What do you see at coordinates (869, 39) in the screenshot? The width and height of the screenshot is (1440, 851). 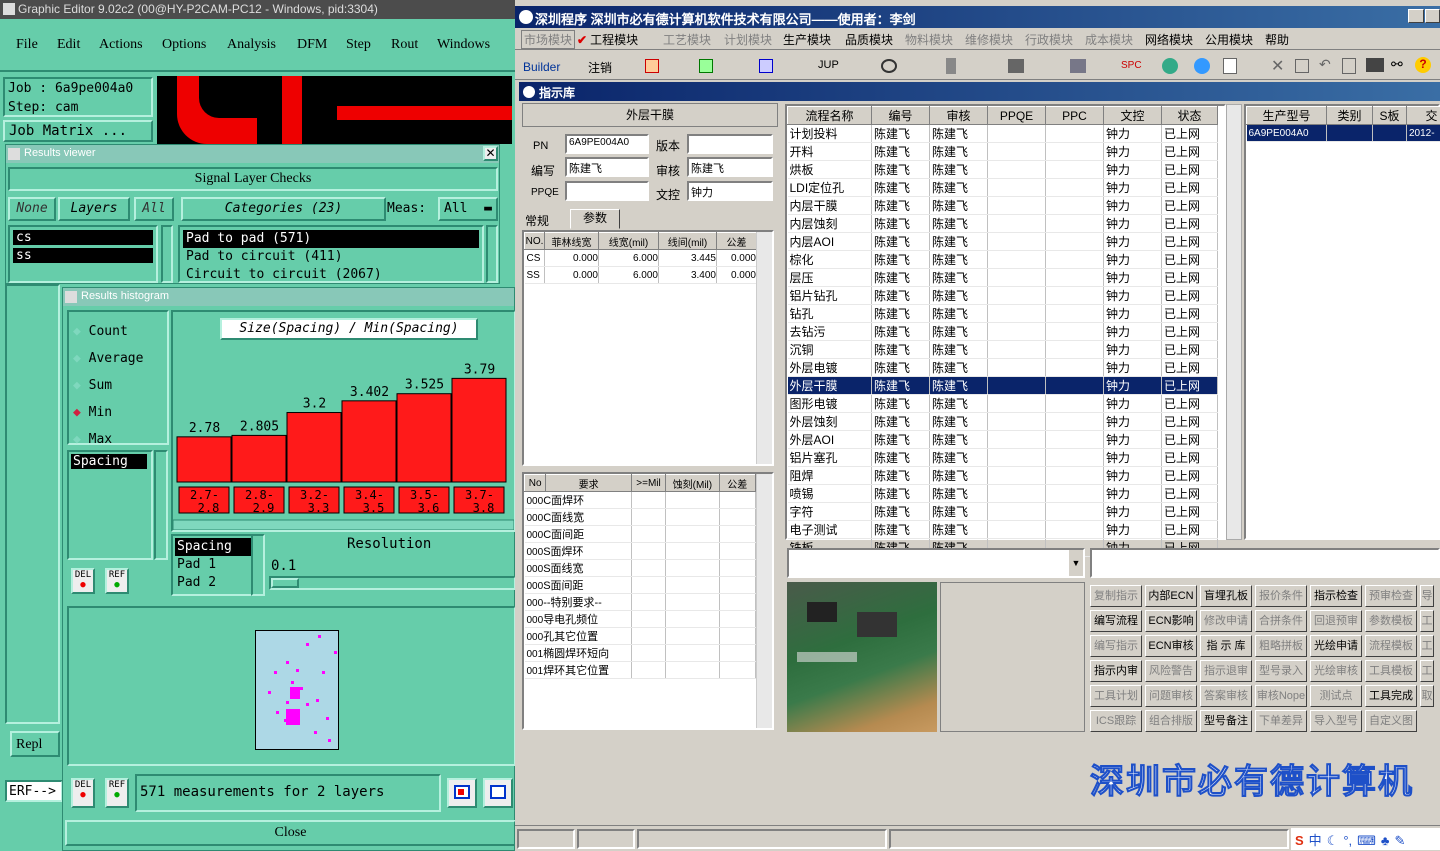 I see `module-menu-item: 品质模块` at bounding box center [869, 39].